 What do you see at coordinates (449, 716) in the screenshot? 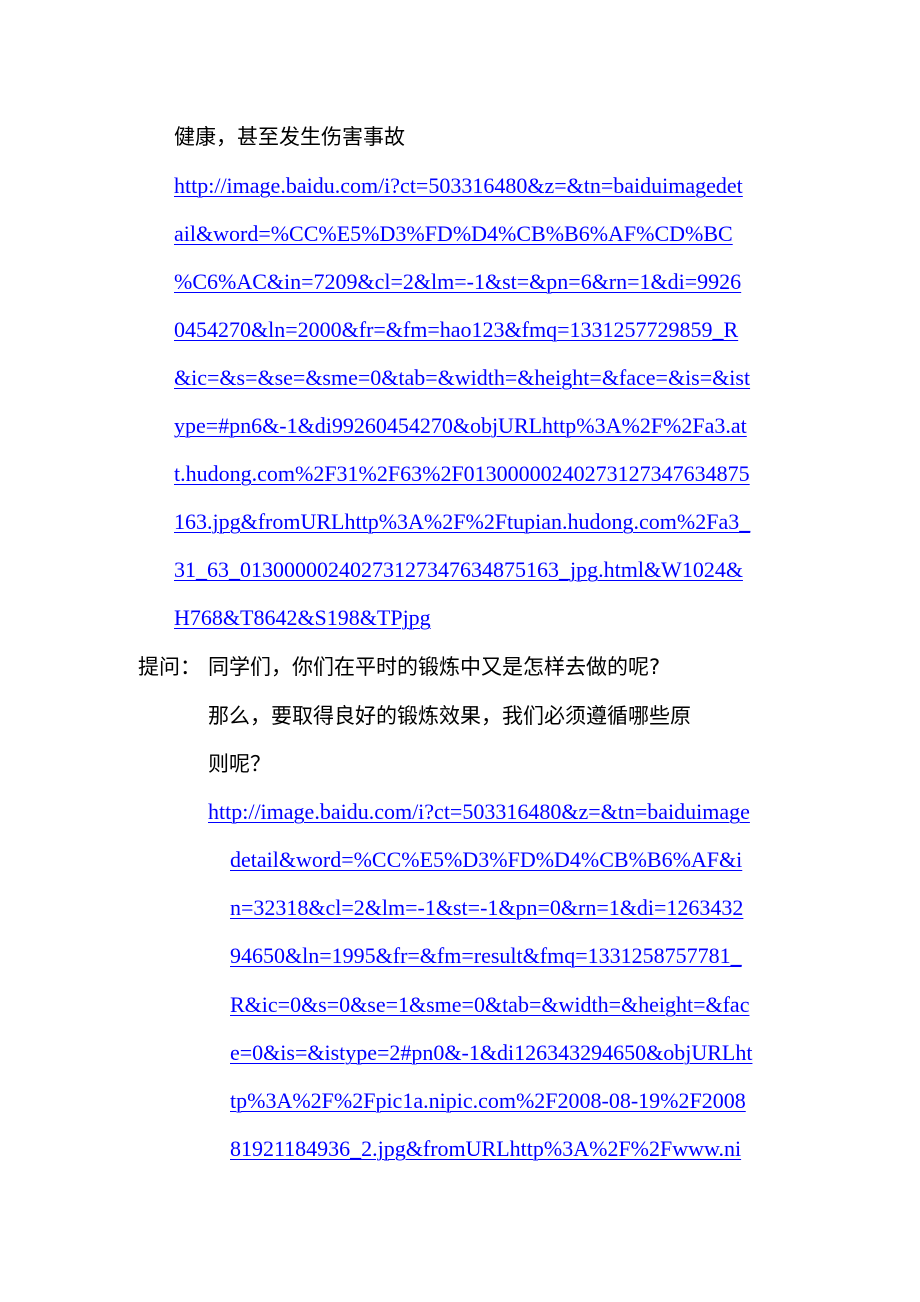
I see `followup-text: 那么，要取得良好的锻炼效果，我们必须遵循哪些原` at bounding box center [449, 716].